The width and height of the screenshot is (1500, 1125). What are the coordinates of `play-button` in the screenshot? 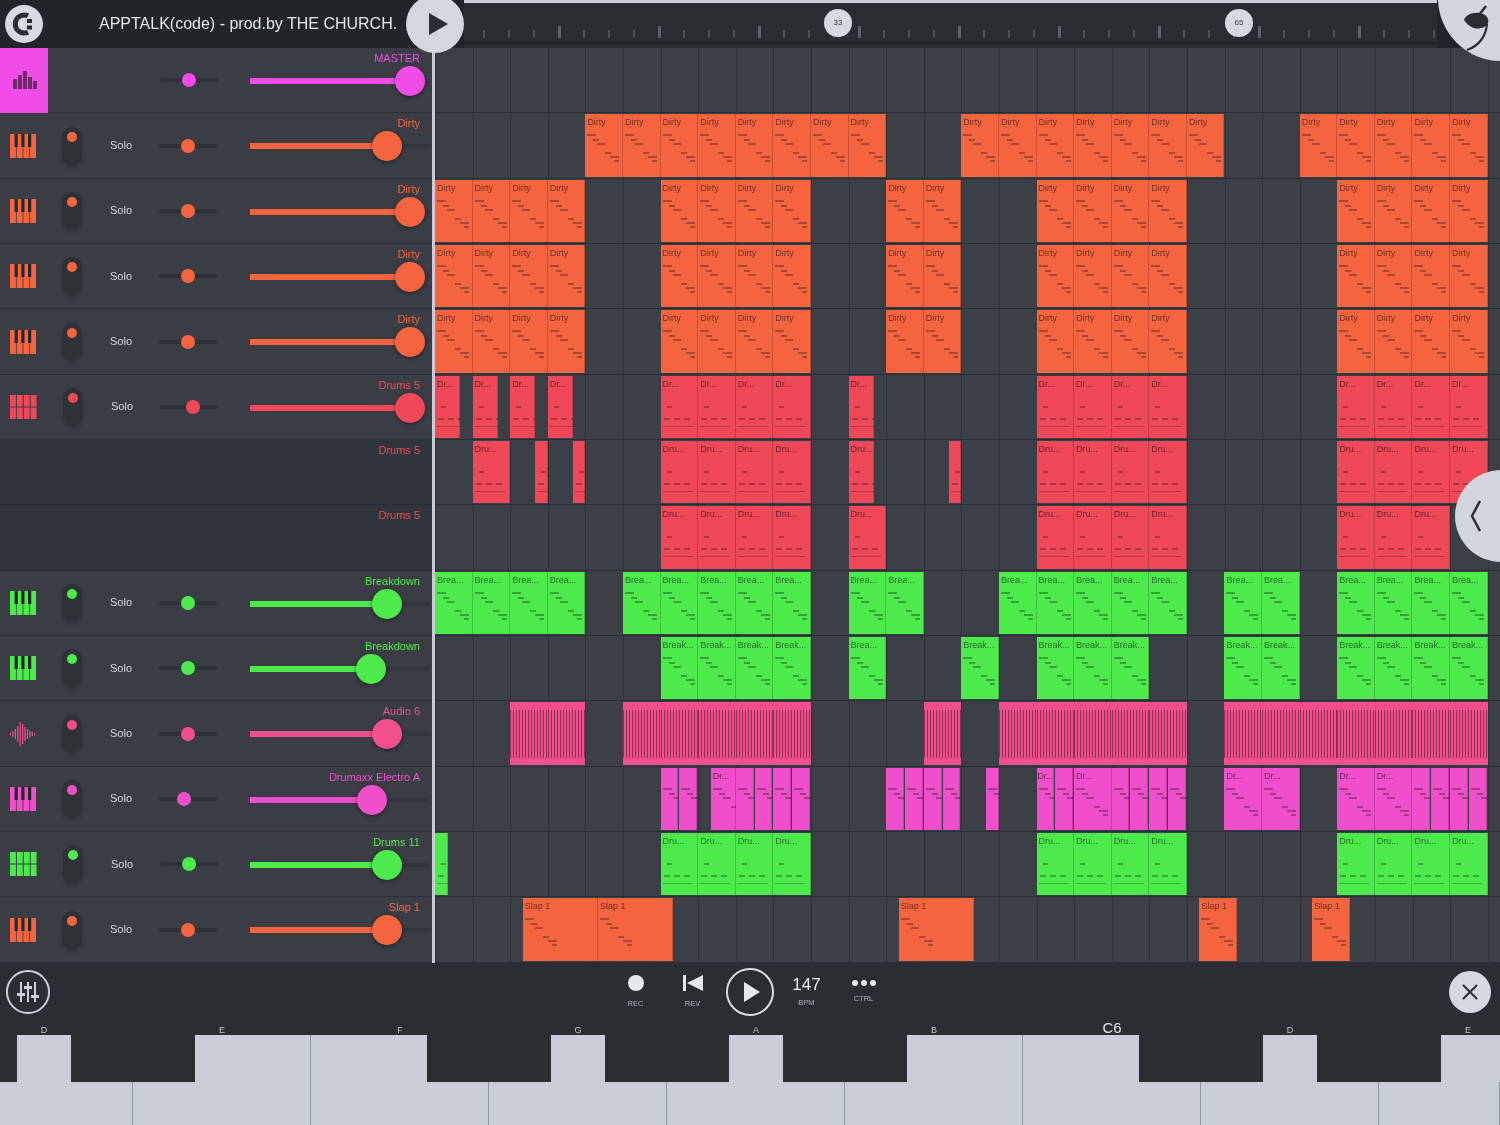 It's located at (749, 991).